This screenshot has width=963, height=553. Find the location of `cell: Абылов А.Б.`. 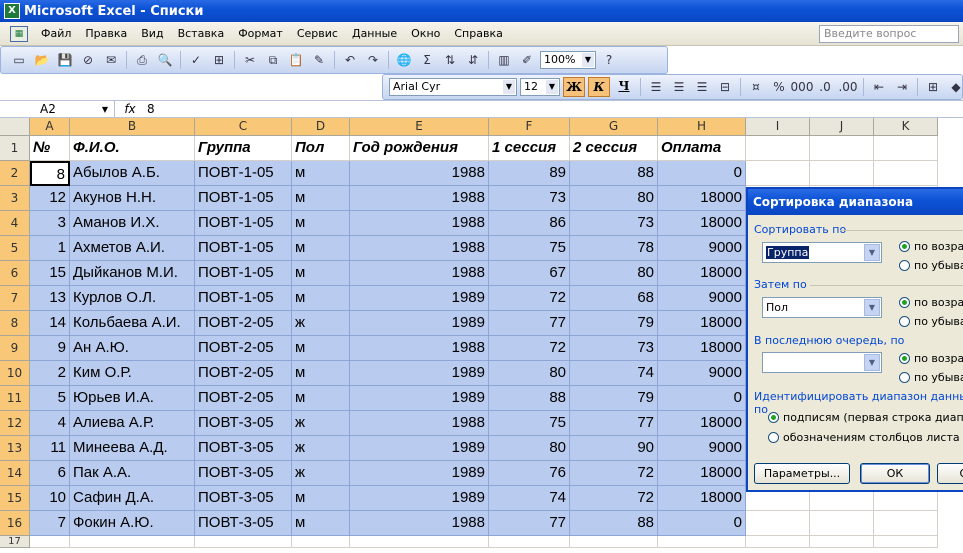

cell: Абылов А.Б. is located at coordinates (132, 173).